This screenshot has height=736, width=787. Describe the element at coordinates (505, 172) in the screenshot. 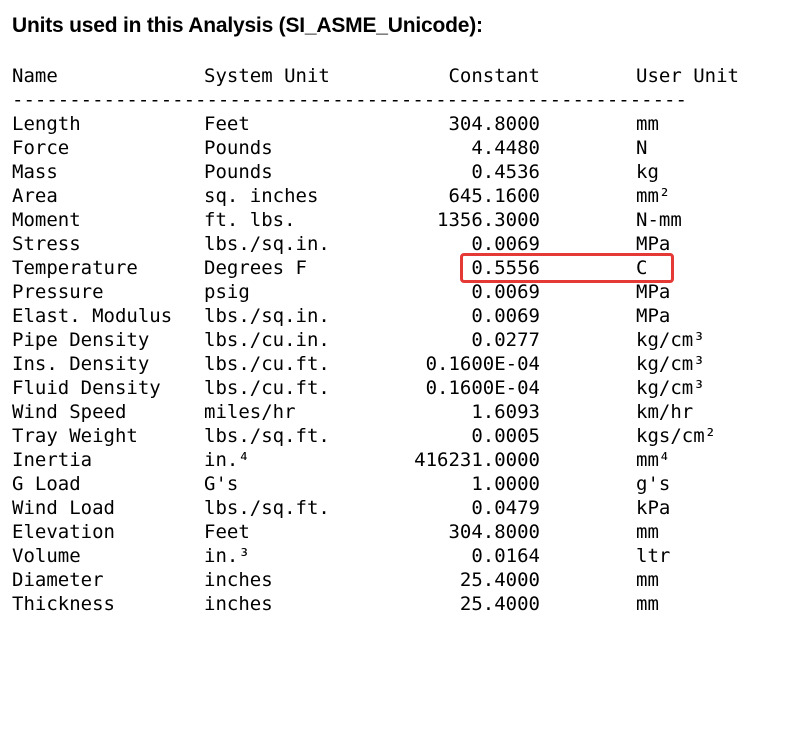

I see `row-constant: 0.4536` at that location.